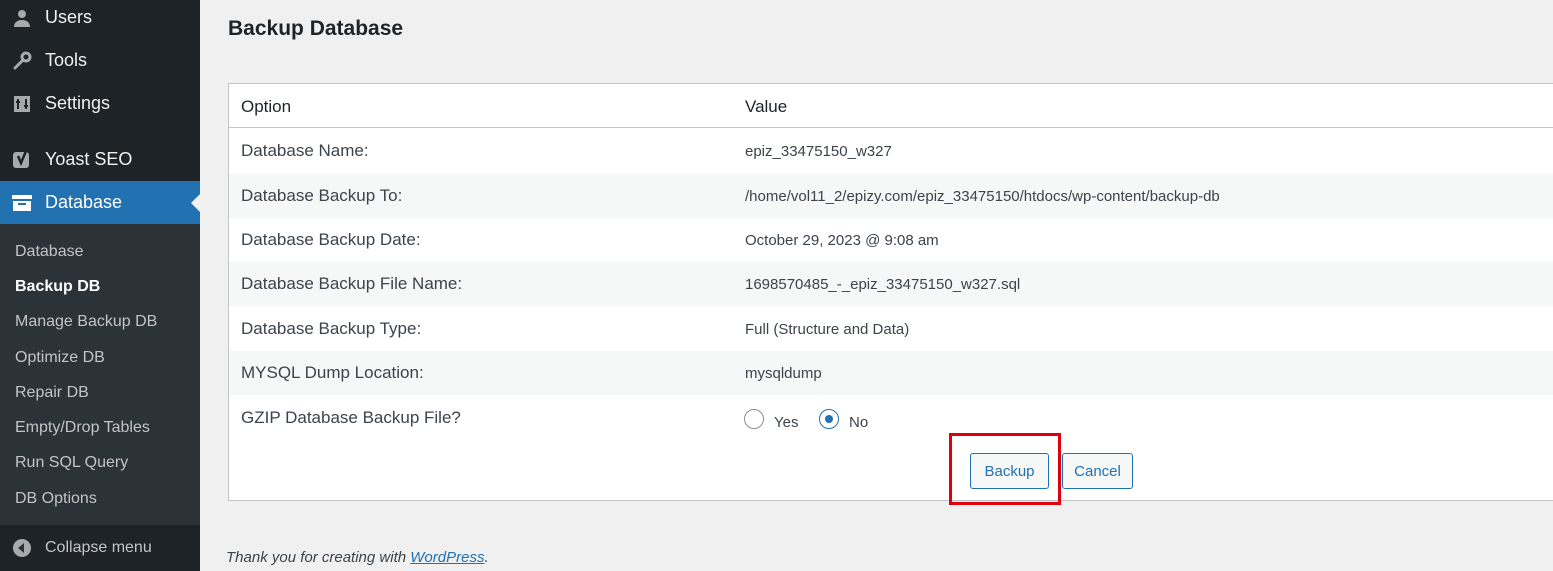  Describe the element at coordinates (858, 422) in the screenshot. I see `gzip-no-label: No` at that location.